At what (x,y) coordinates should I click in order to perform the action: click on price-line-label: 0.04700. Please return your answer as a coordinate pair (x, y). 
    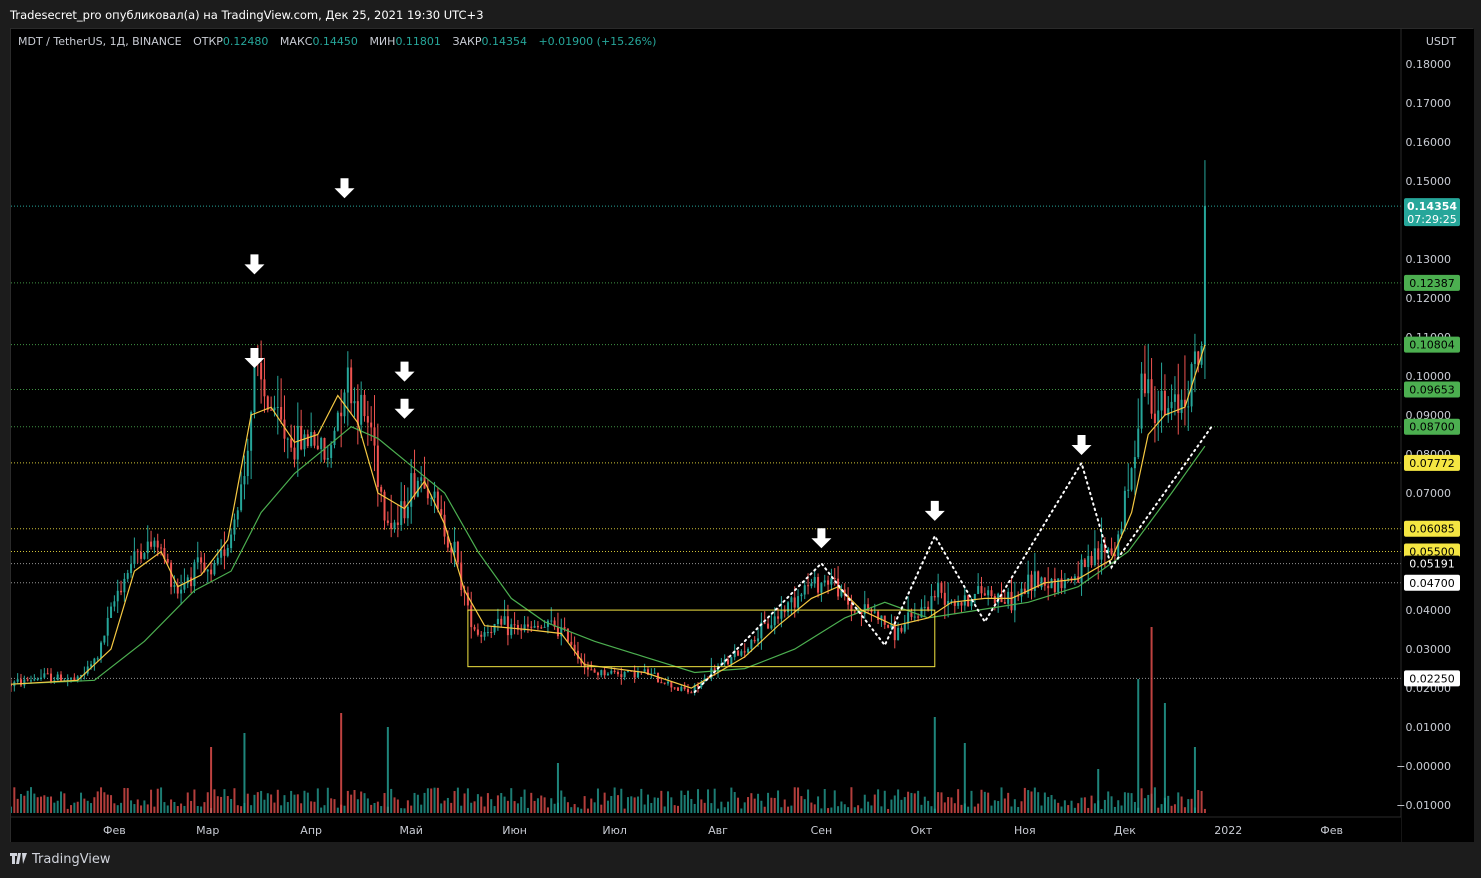
    Looking at the image, I should click on (1432, 583).